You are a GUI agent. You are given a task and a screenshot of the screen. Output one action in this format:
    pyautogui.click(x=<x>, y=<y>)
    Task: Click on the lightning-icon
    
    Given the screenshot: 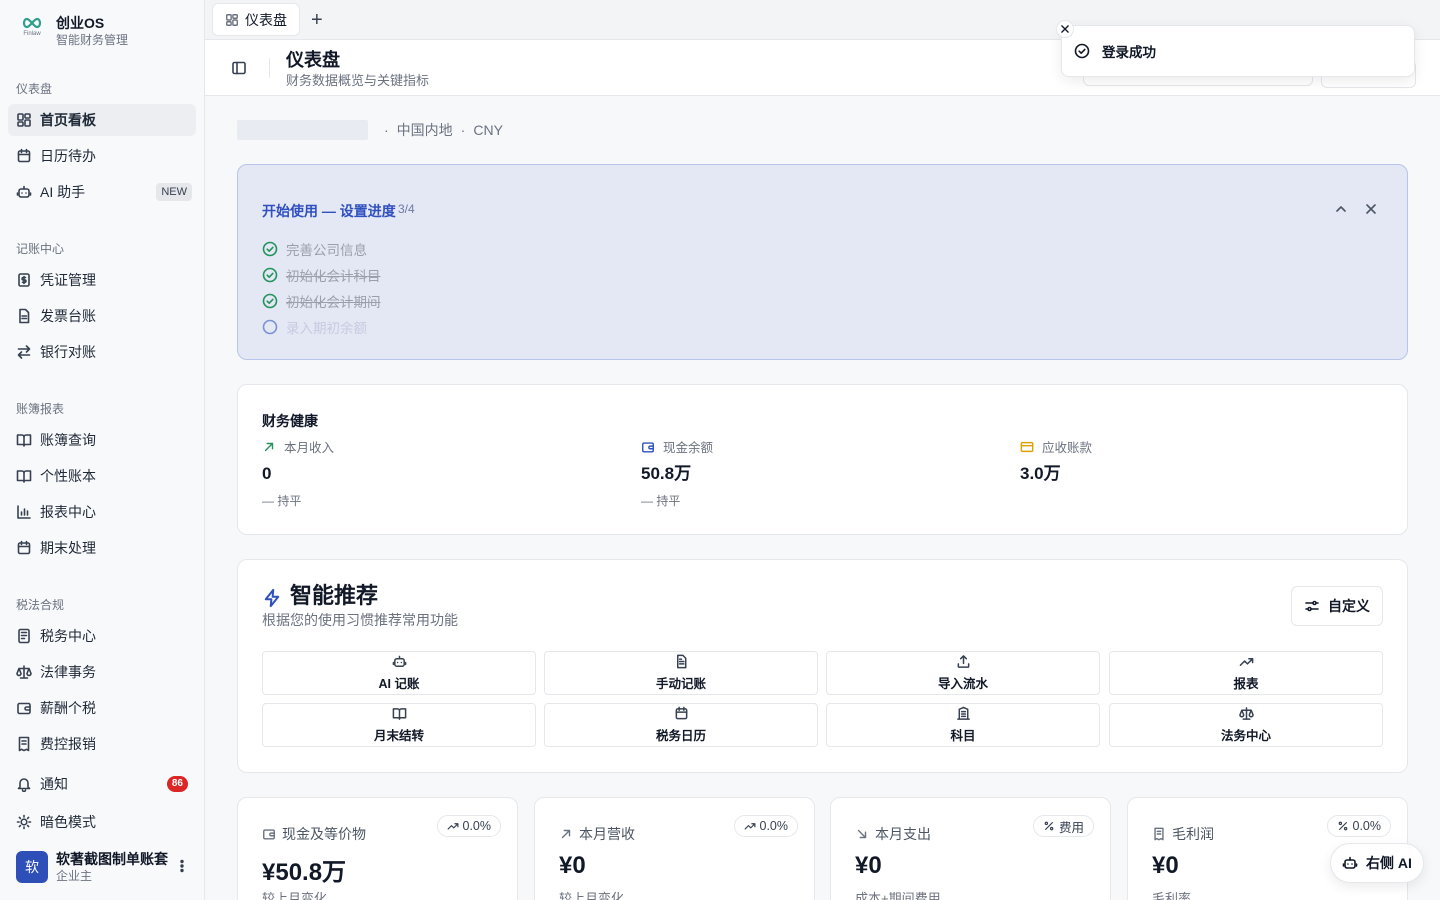 What is the action you would take?
    pyautogui.click(x=272, y=598)
    